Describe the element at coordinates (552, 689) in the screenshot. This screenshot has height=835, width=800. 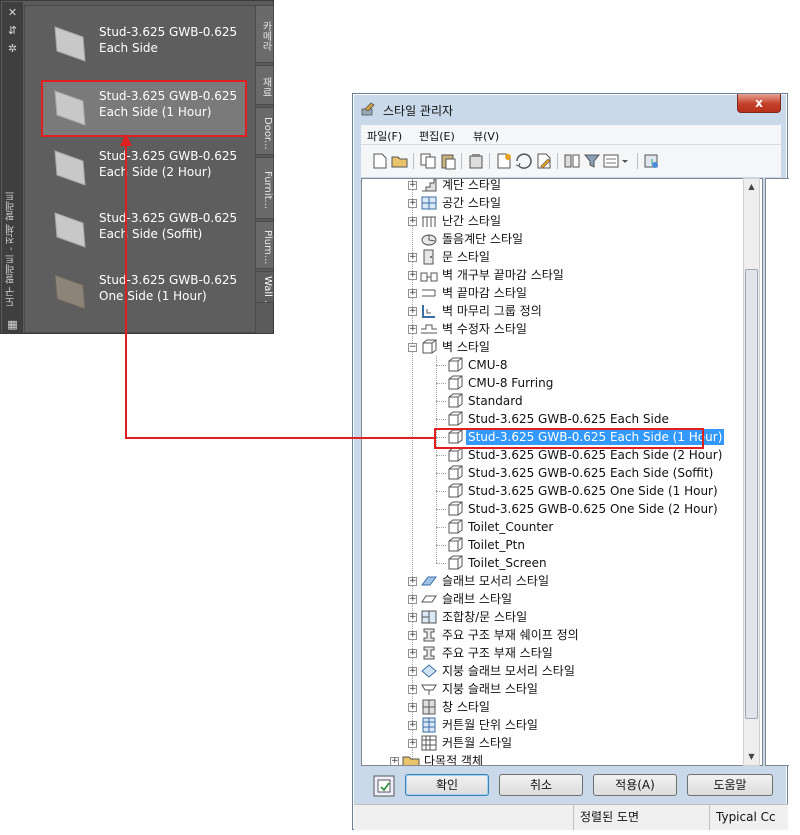
I see `tree-item-category: + 지붕 슬래브 스타일` at that location.